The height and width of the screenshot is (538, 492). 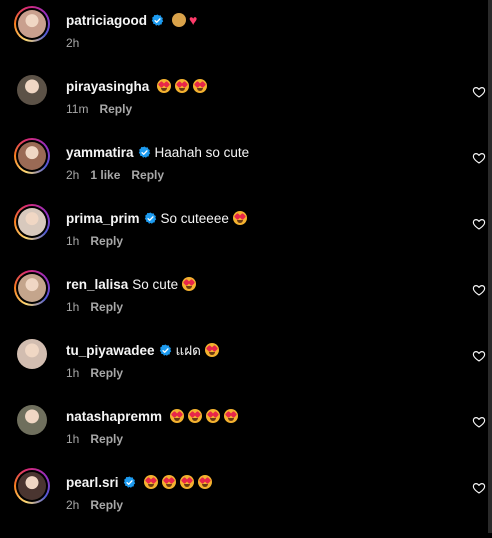 What do you see at coordinates (139, 482) in the screenshot?
I see `comment-header: pearl.sri` at bounding box center [139, 482].